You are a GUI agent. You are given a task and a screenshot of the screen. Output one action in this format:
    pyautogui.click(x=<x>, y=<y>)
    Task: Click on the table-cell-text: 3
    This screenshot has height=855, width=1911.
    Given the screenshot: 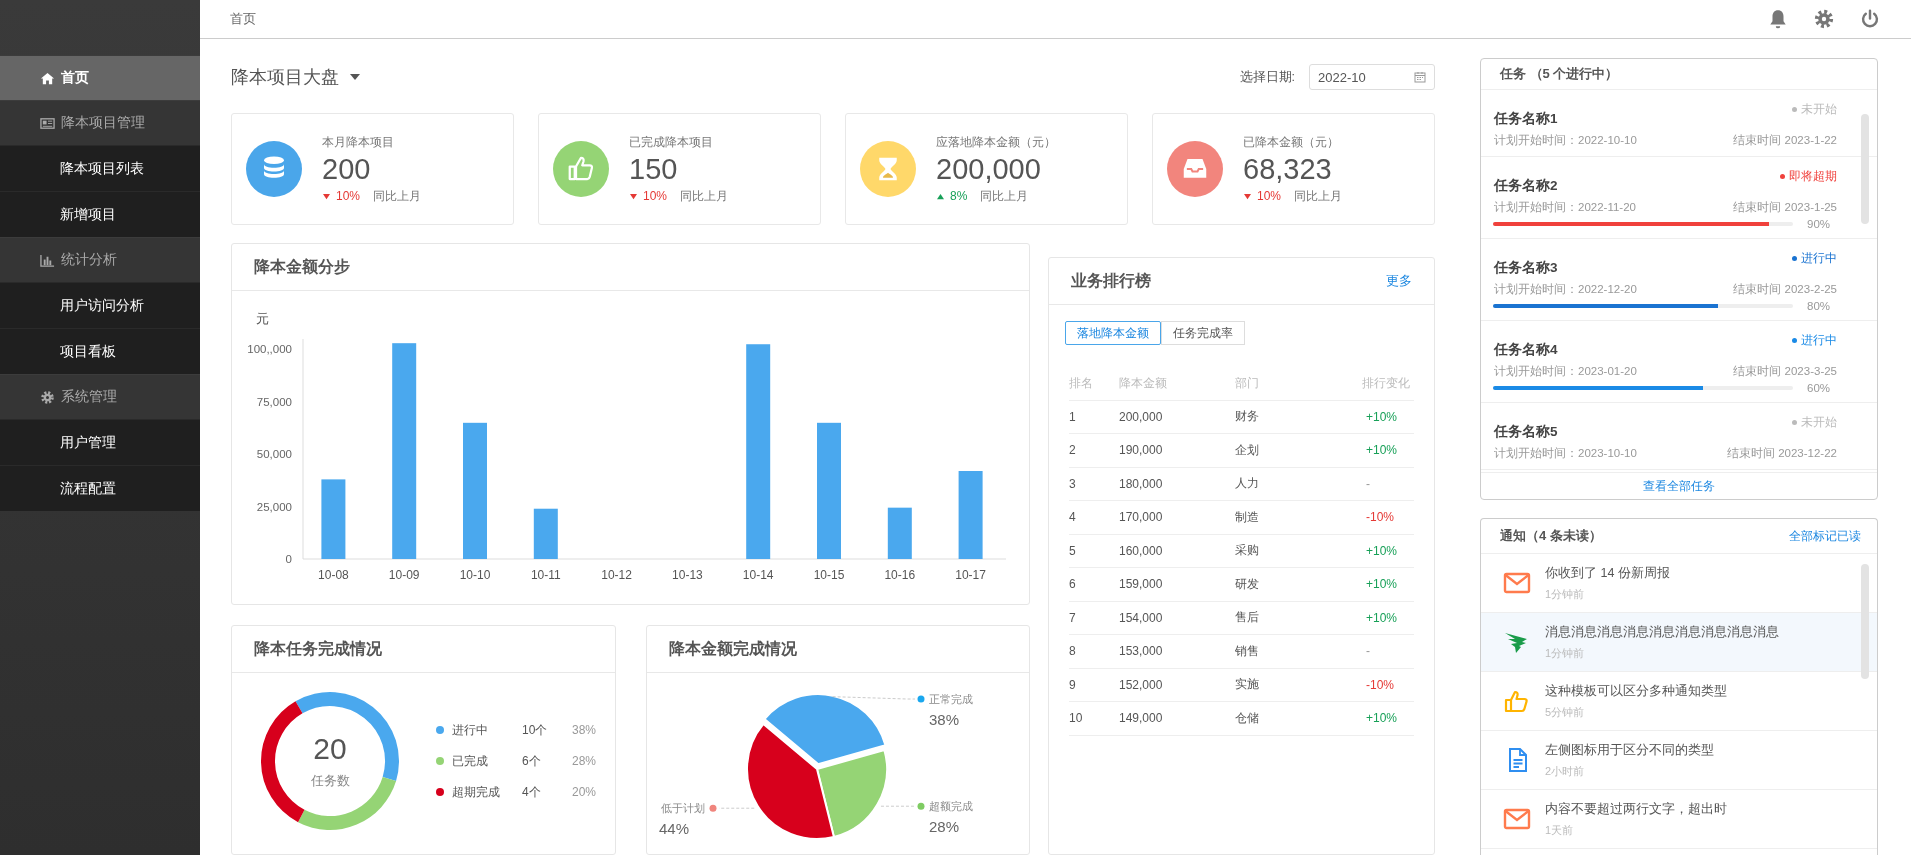 What is the action you would take?
    pyautogui.click(x=1073, y=483)
    